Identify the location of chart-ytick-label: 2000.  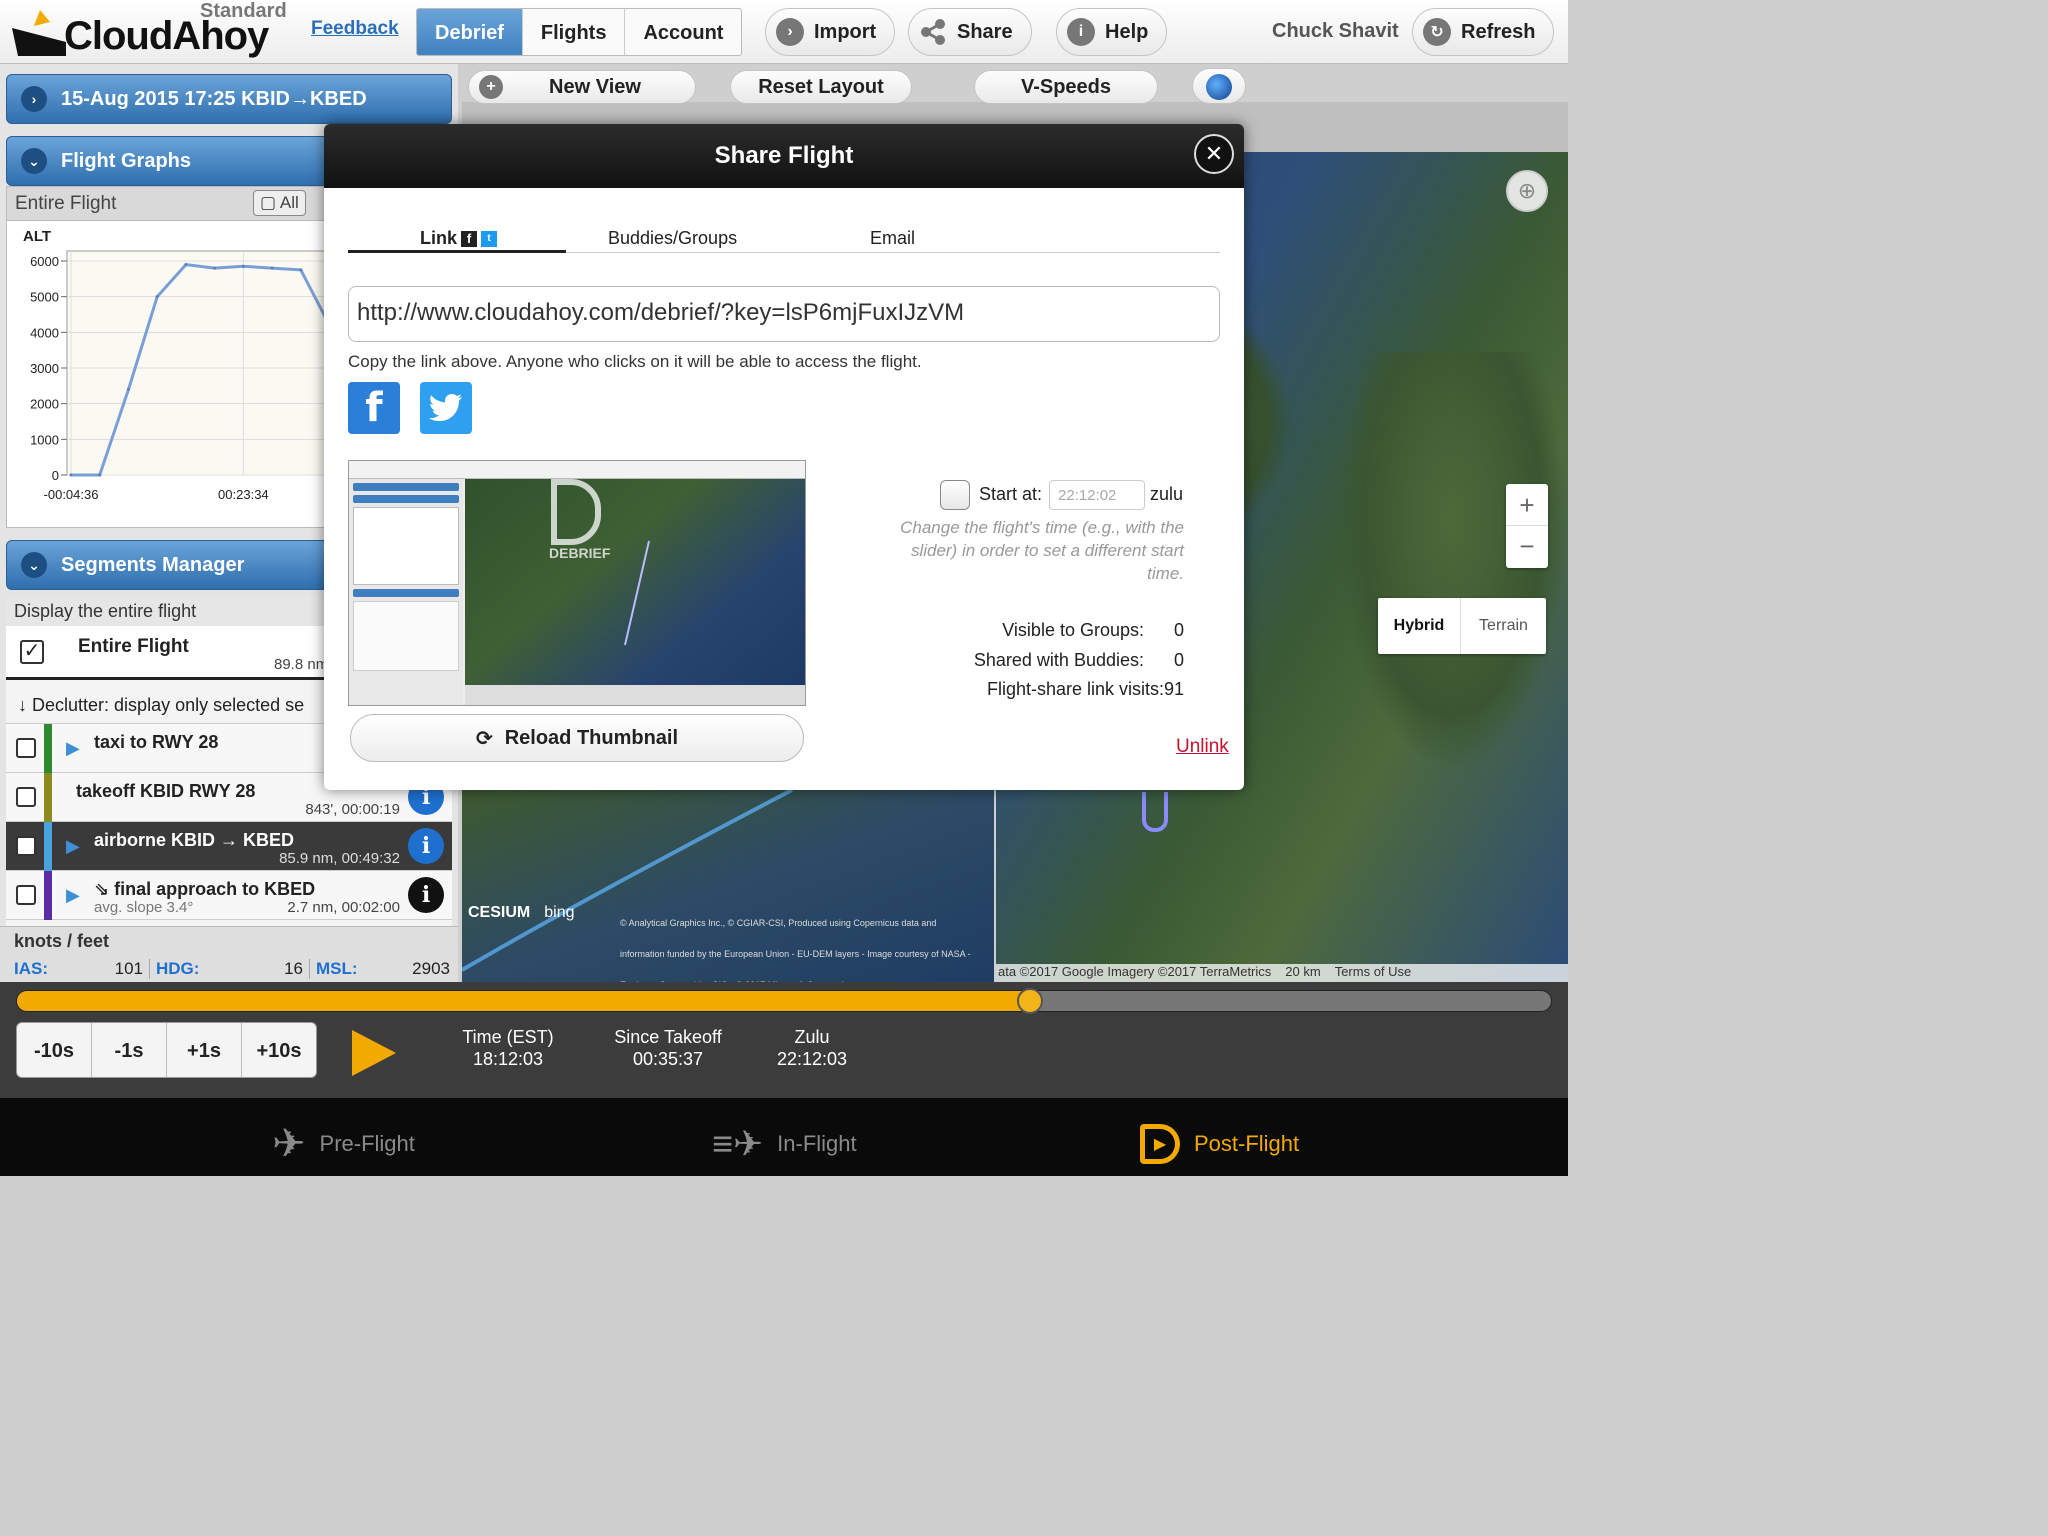
(44, 404).